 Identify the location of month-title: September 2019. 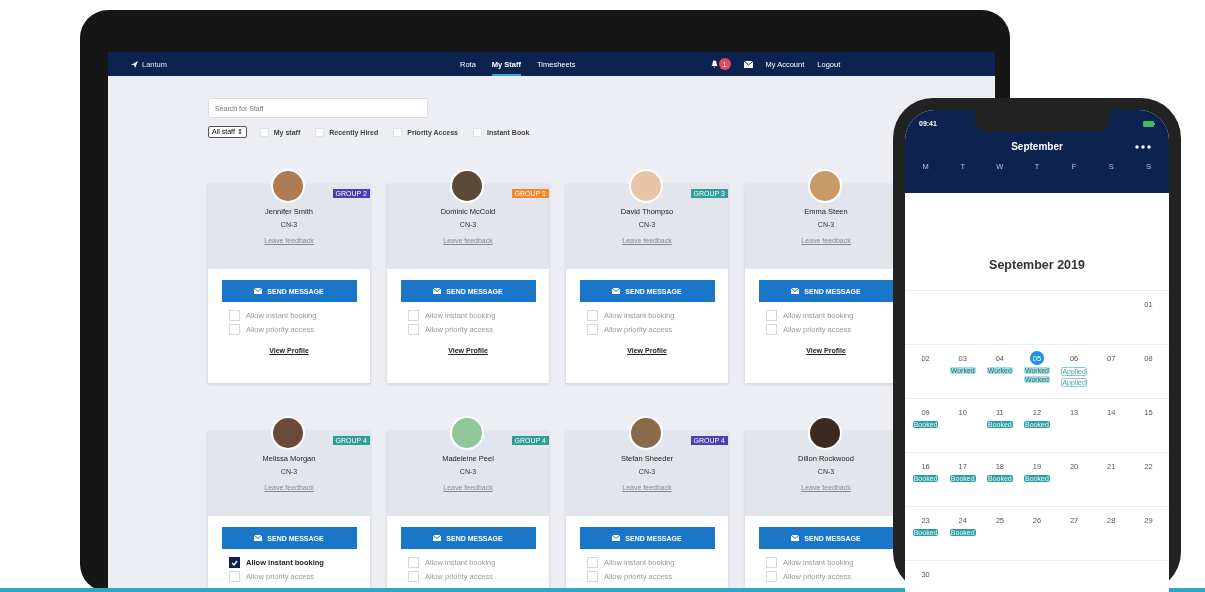
(1037, 242).